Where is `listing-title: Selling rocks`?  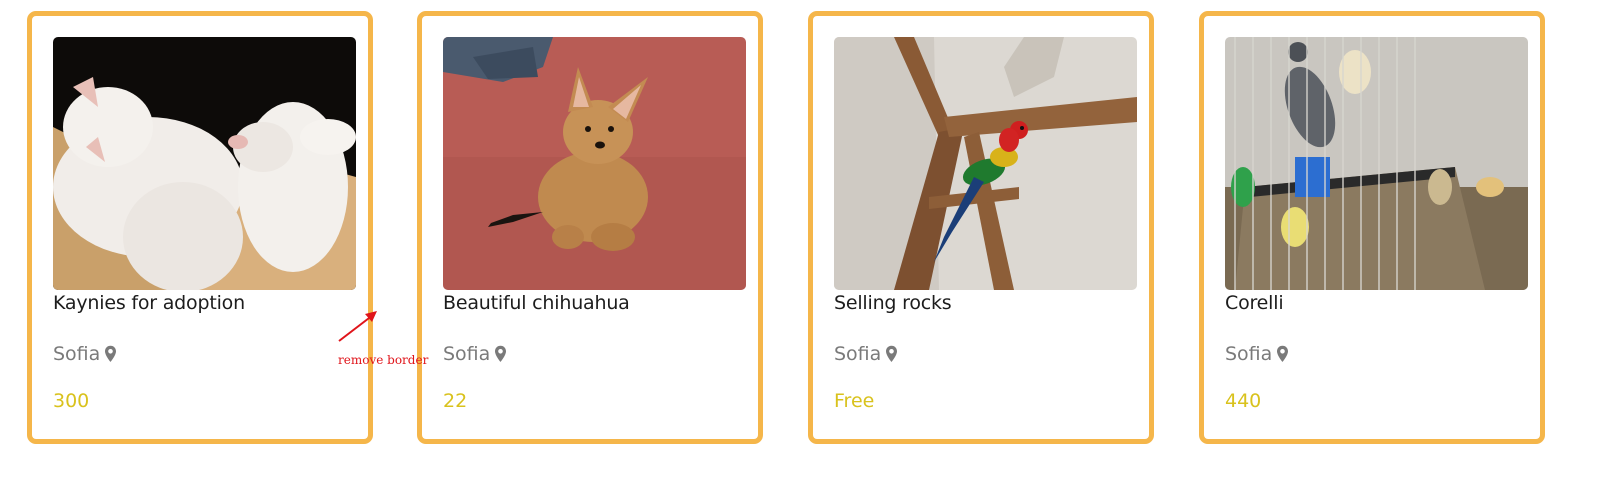 listing-title: Selling rocks is located at coordinates (893, 303).